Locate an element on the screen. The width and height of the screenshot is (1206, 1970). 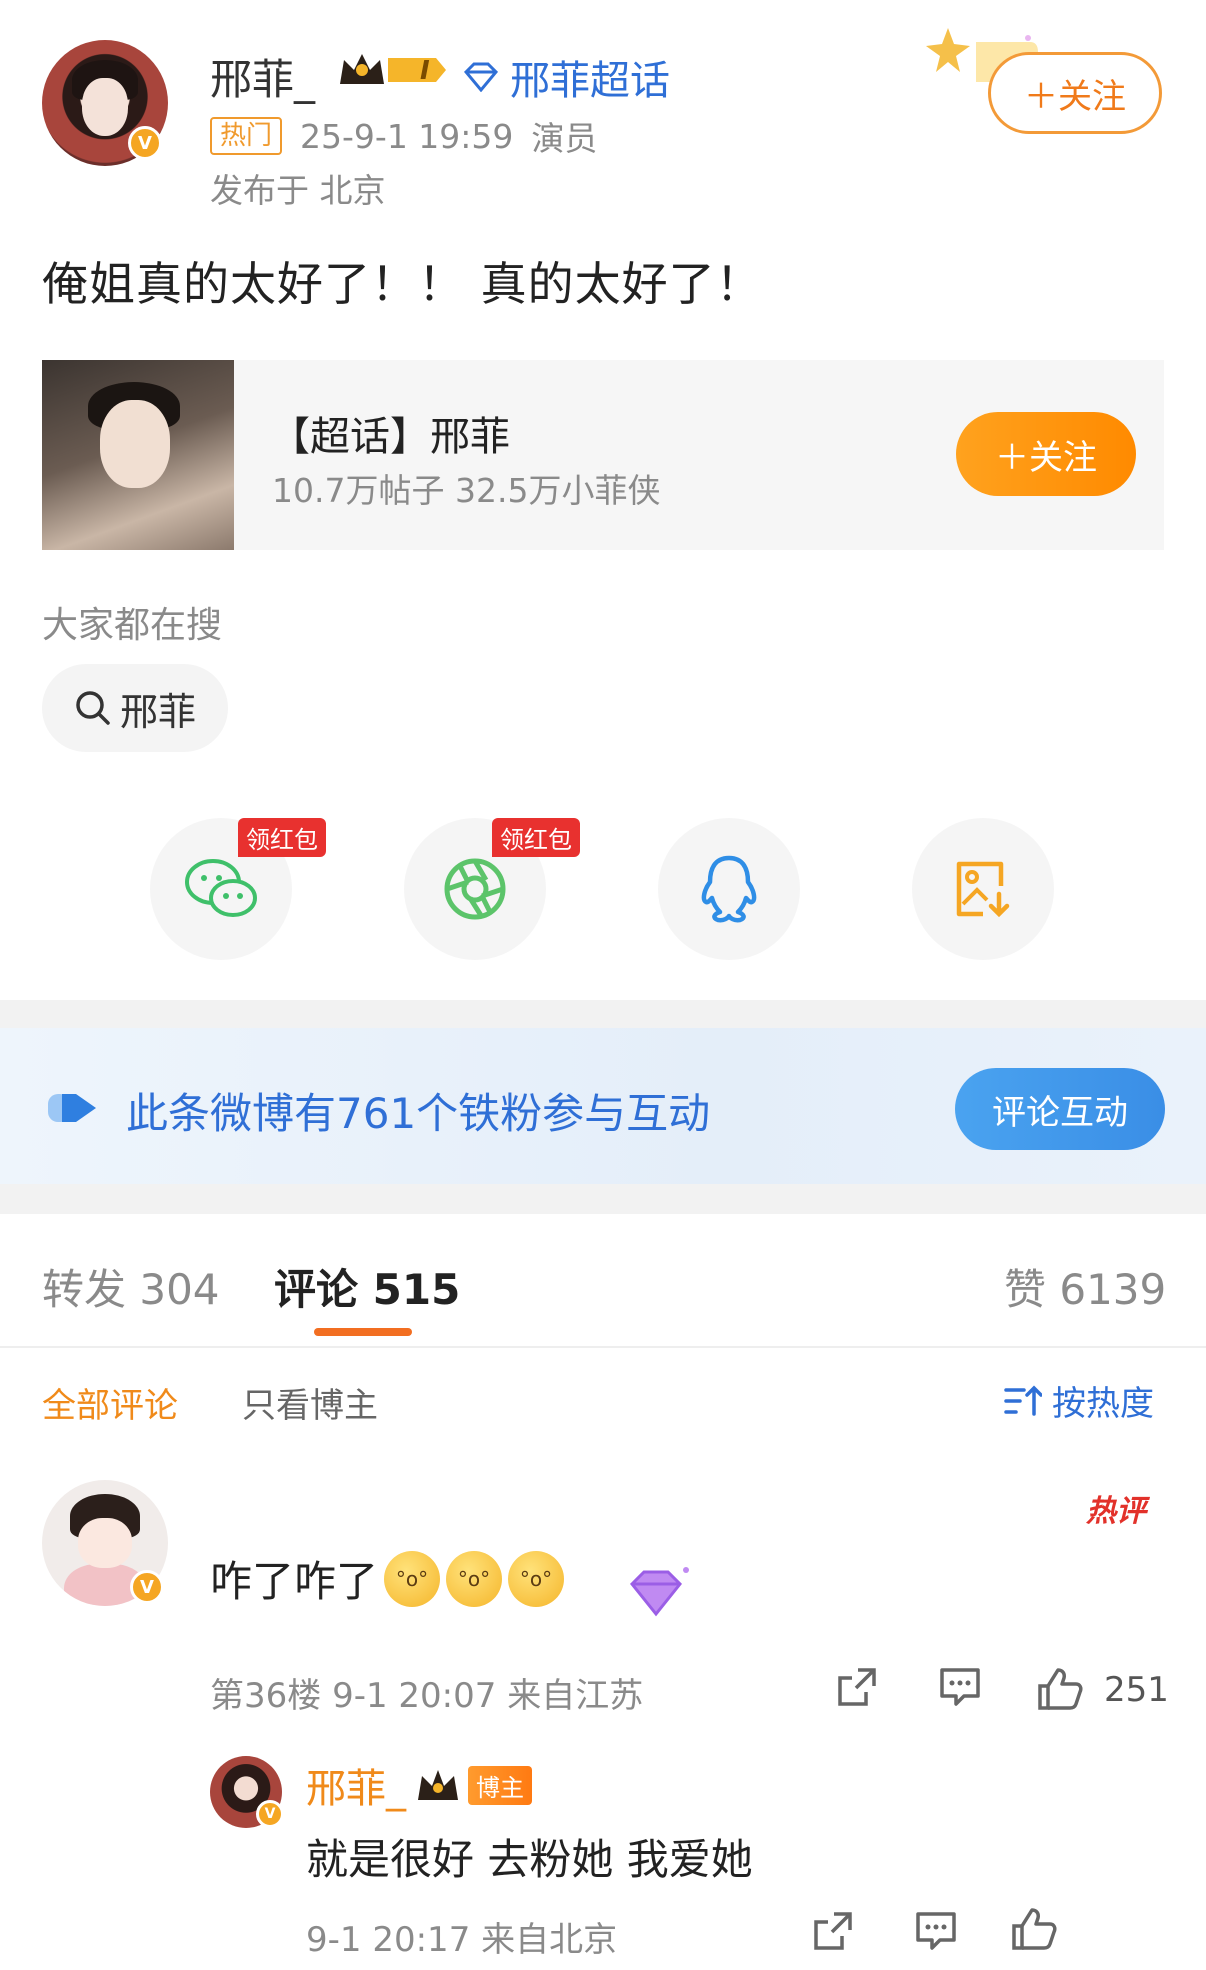
sort-icon is located at coordinates (1023, 1400).